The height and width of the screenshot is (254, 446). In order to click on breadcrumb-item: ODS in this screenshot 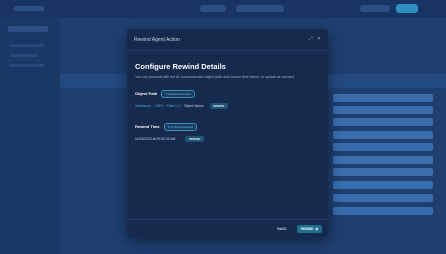, I will do `click(158, 106)`.